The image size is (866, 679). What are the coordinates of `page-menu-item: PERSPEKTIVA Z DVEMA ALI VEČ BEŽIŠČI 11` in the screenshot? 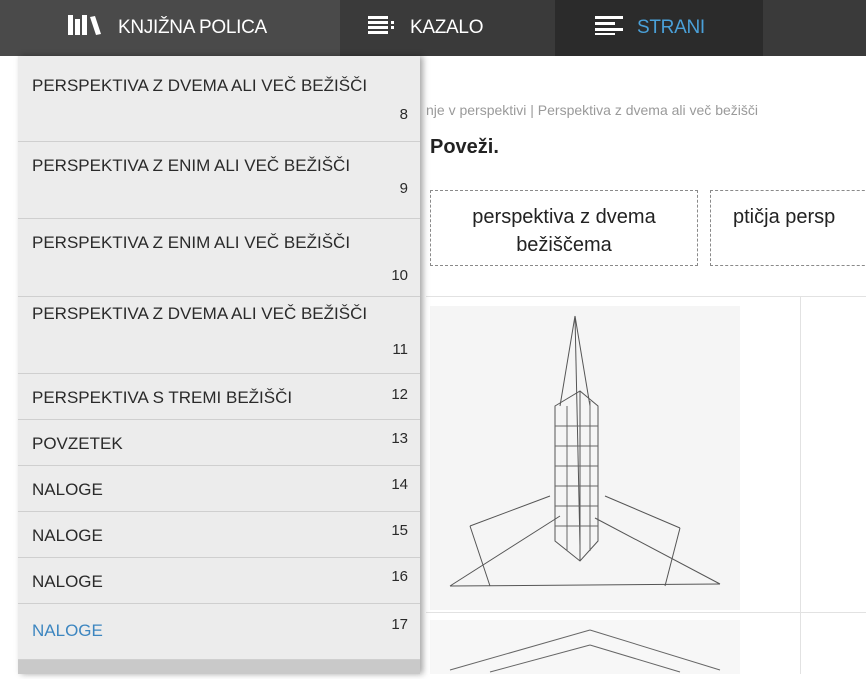 It's located at (219, 335).